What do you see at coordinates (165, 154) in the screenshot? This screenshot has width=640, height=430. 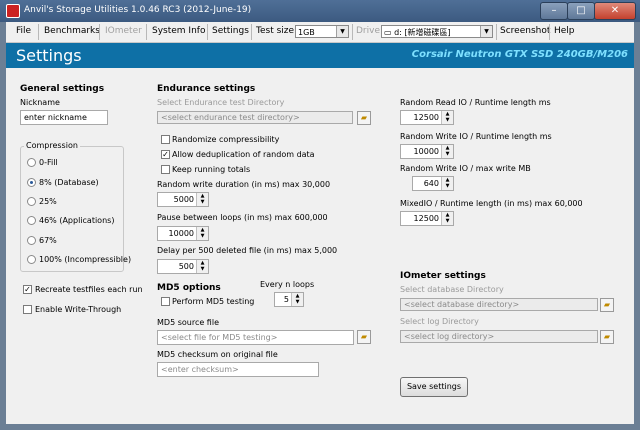 I see `dedup-checkbox: ✓` at bounding box center [165, 154].